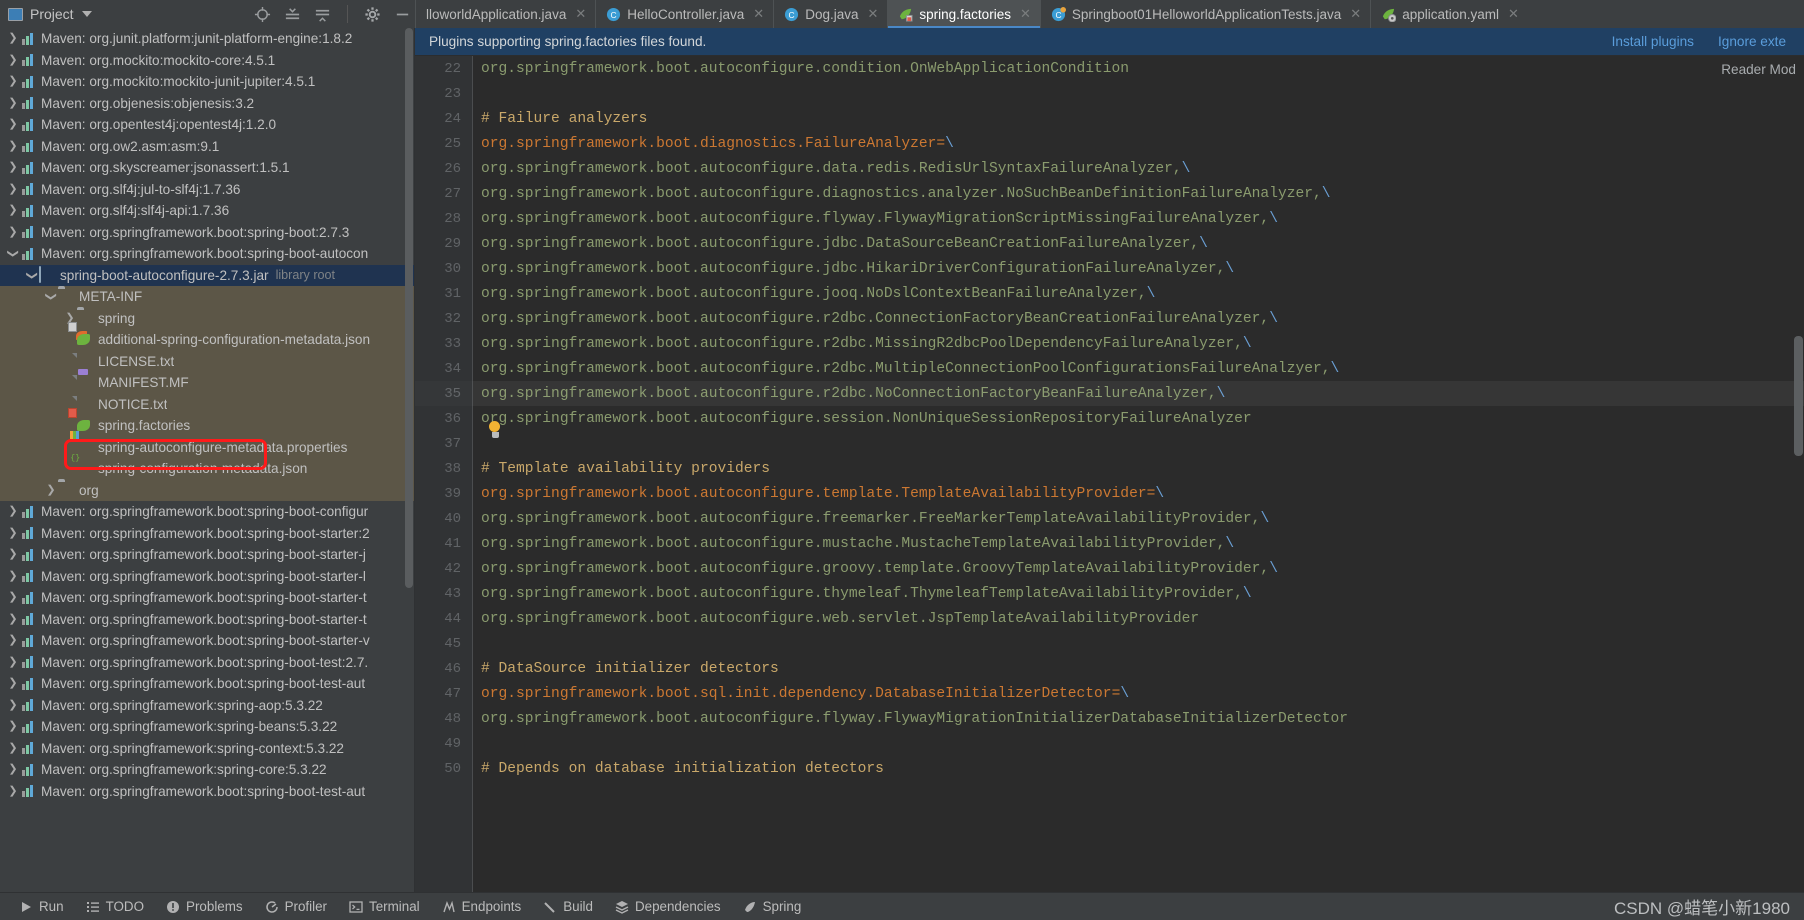 This screenshot has width=1804, height=920. What do you see at coordinates (482, 906) in the screenshot?
I see `status-item-endpoints: Endpoints` at bounding box center [482, 906].